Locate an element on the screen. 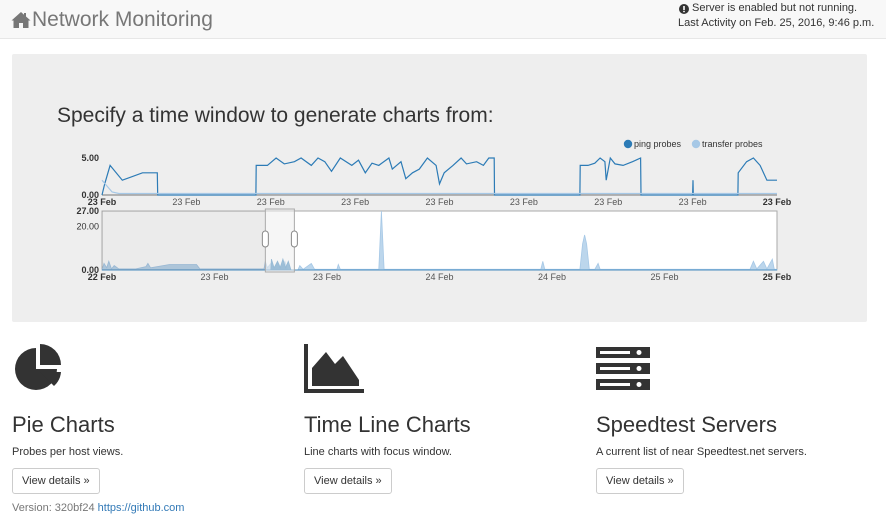  brush-handle-right is located at coordinates (294, 239).